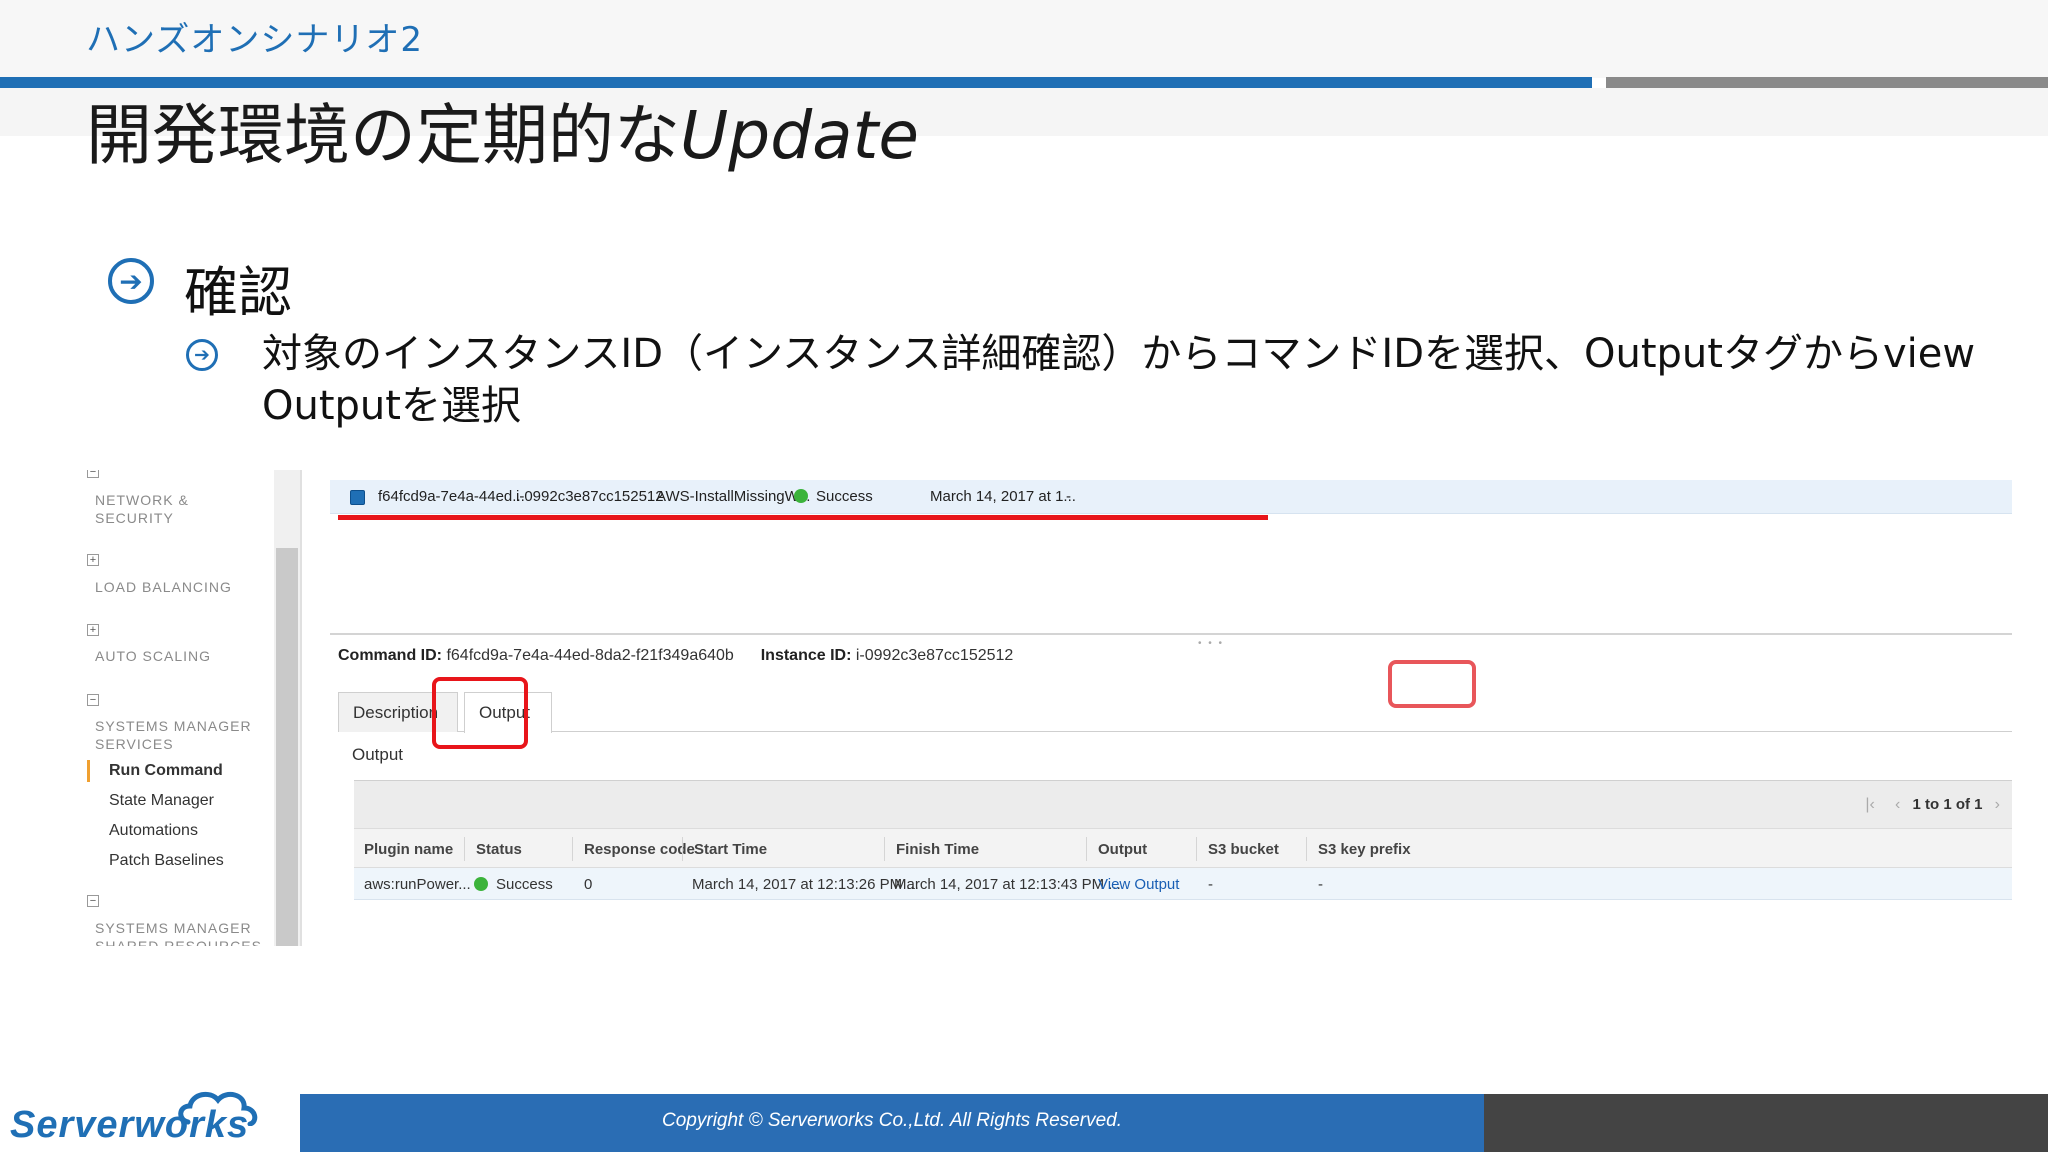  I want to click on splitter-grip-icon: • • •, so click(1211, 643).